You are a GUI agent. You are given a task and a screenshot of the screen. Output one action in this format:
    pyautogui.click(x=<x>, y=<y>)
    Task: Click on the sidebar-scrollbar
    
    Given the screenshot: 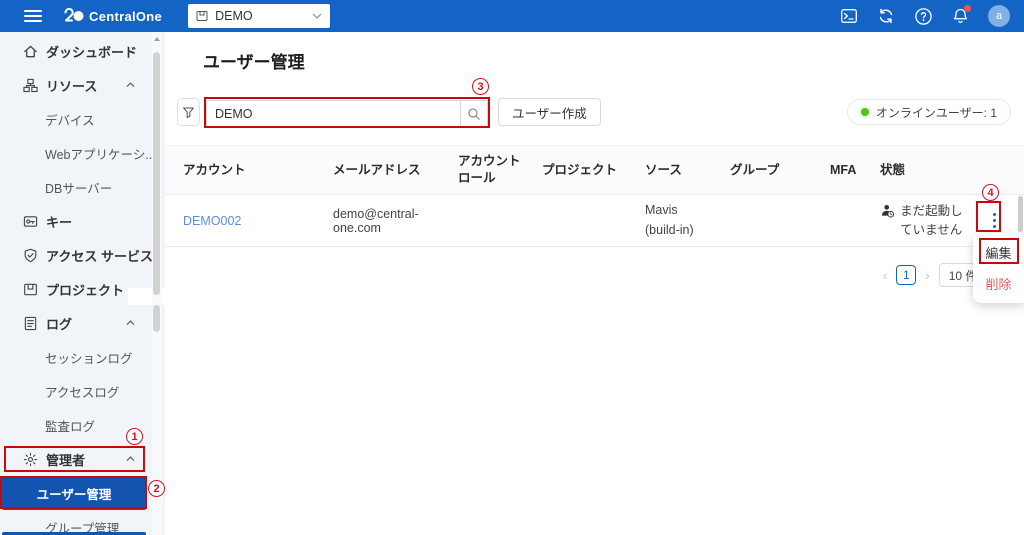 What is the action you would take?
    pyautogui.click(x=157, y=283)
    